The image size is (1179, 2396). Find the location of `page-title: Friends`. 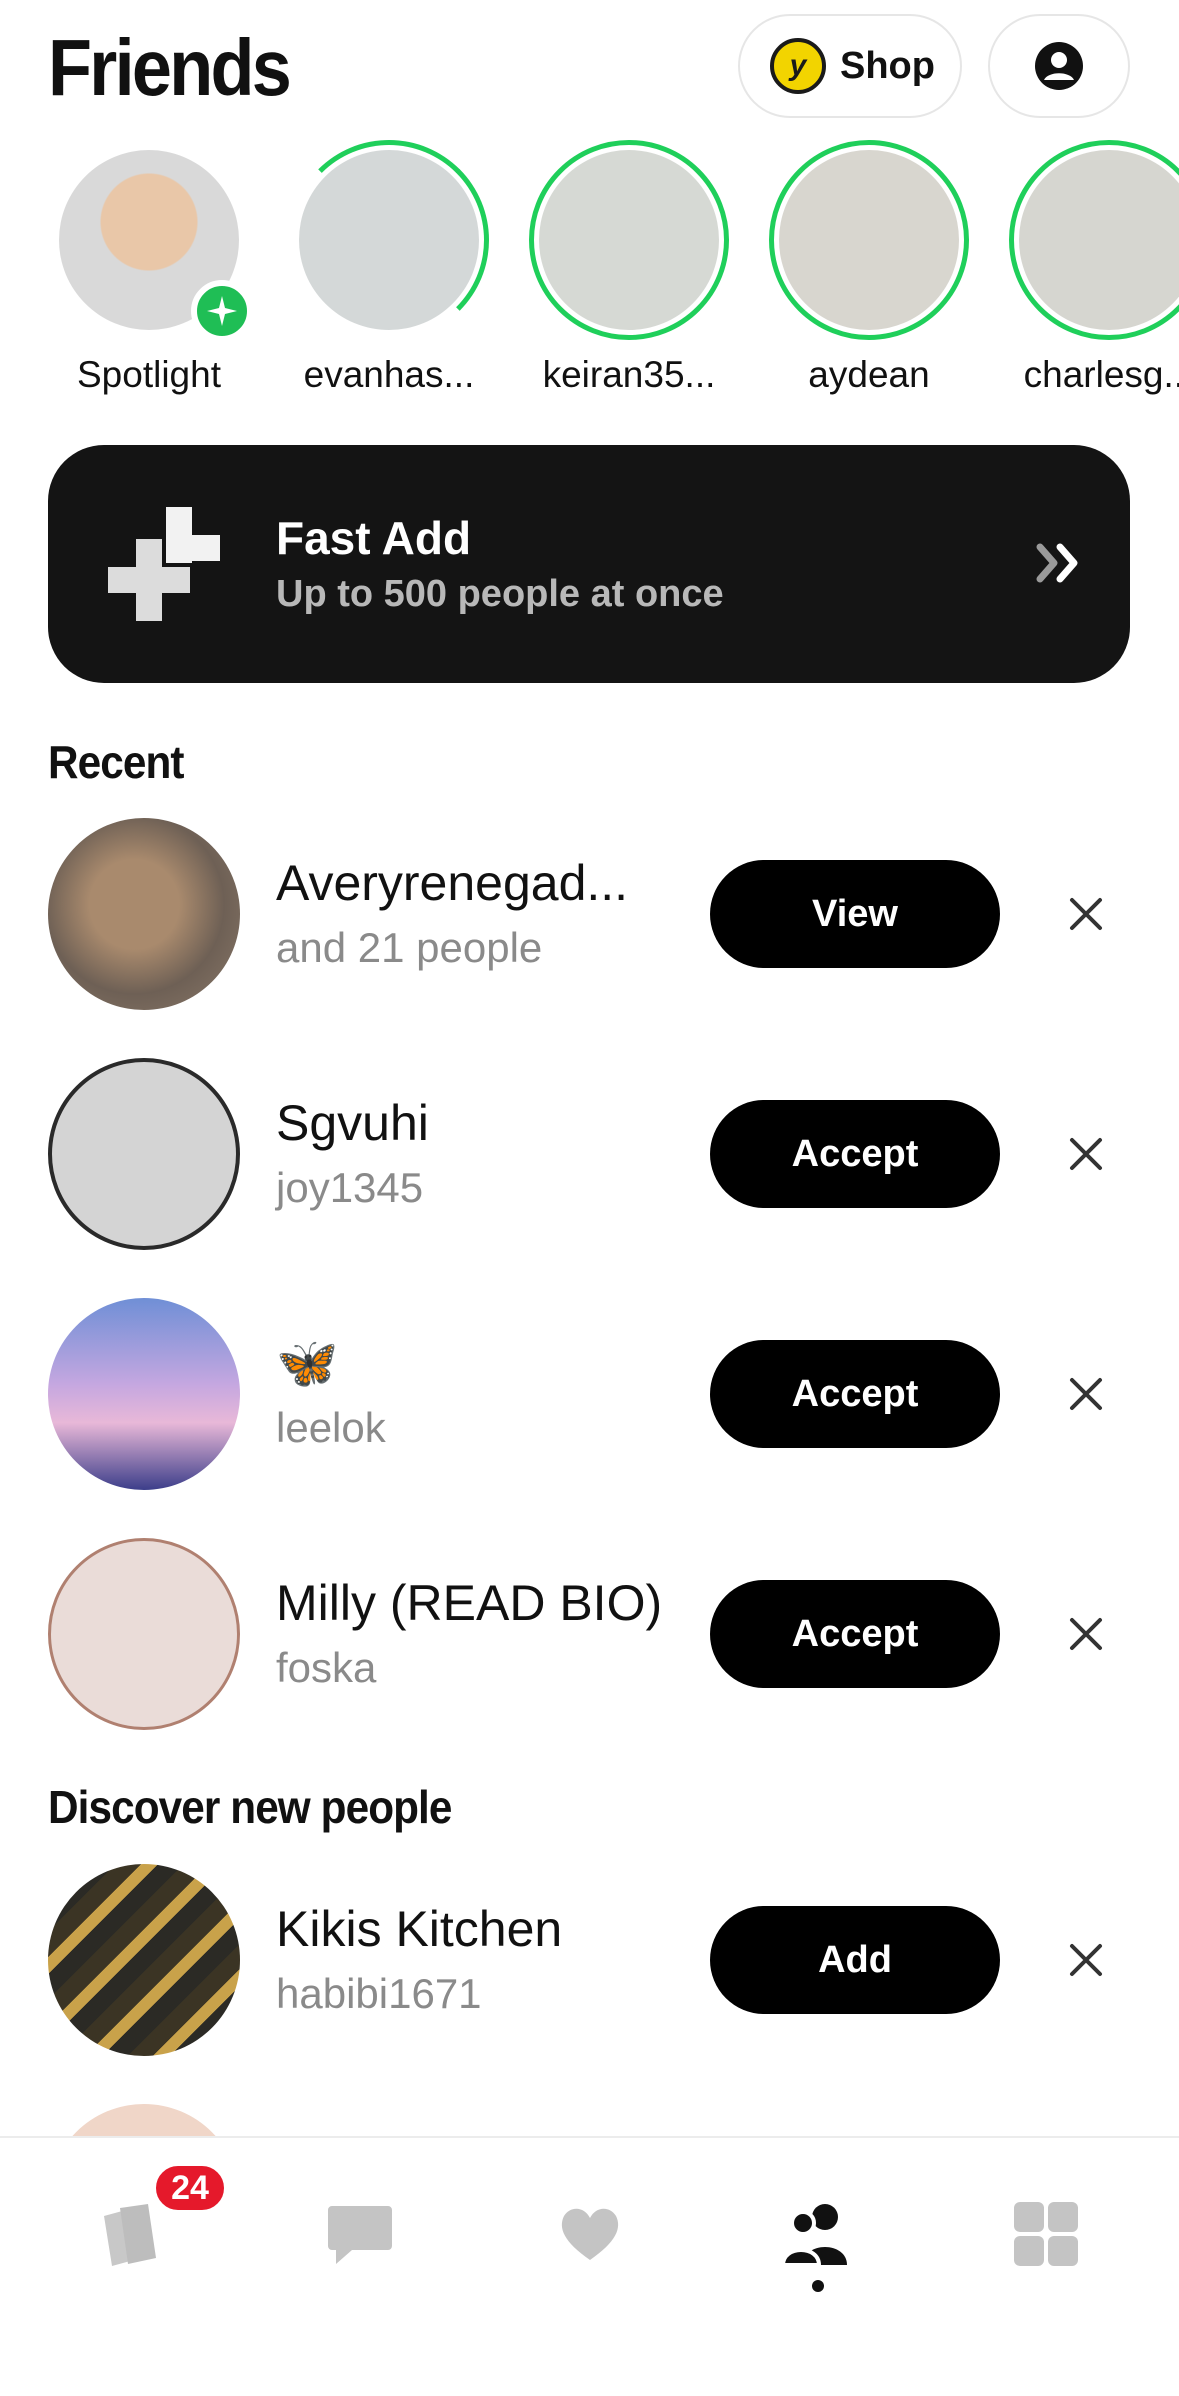

page-title: Friends is located at coordinates (170, 67).